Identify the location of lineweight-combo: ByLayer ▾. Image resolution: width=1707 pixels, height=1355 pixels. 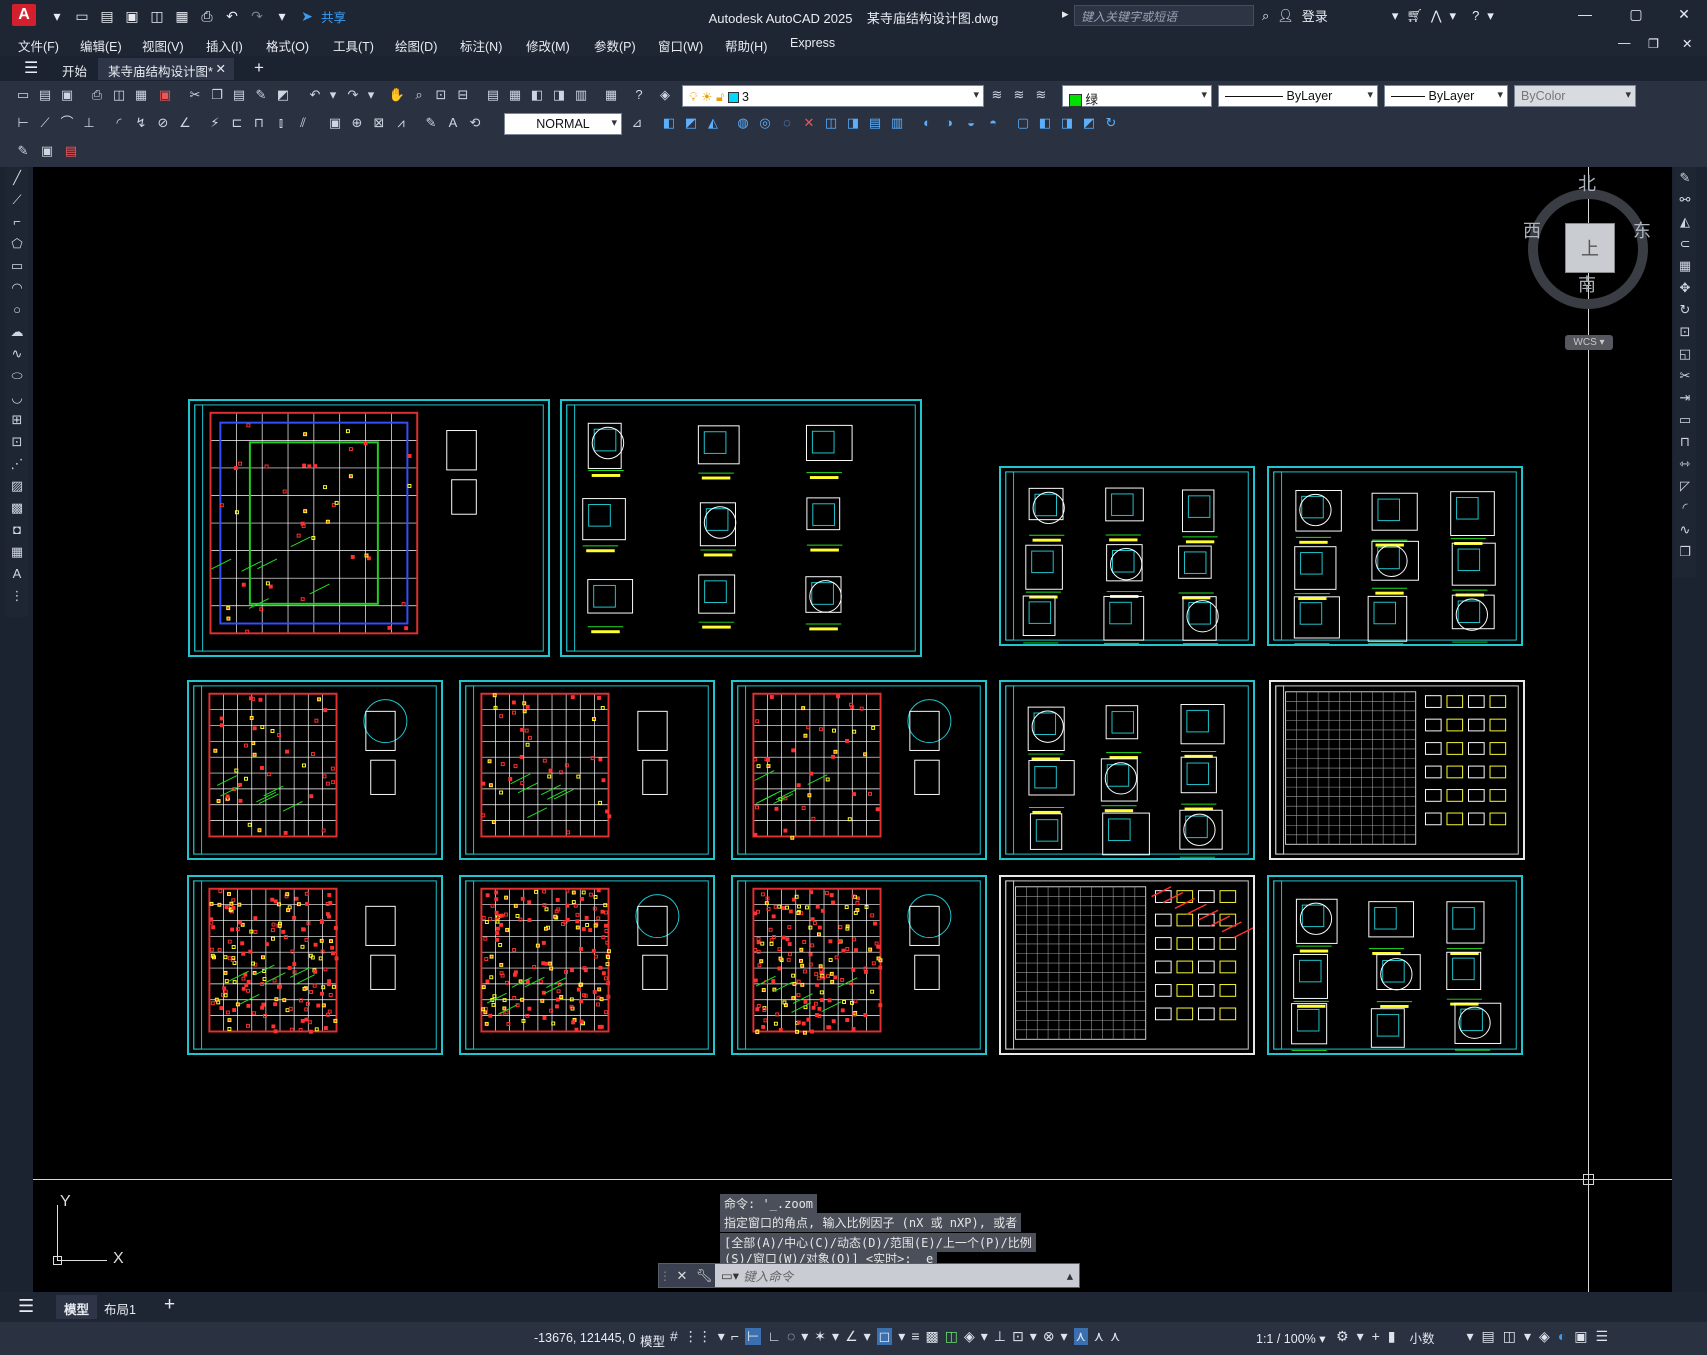
(1446, 96).